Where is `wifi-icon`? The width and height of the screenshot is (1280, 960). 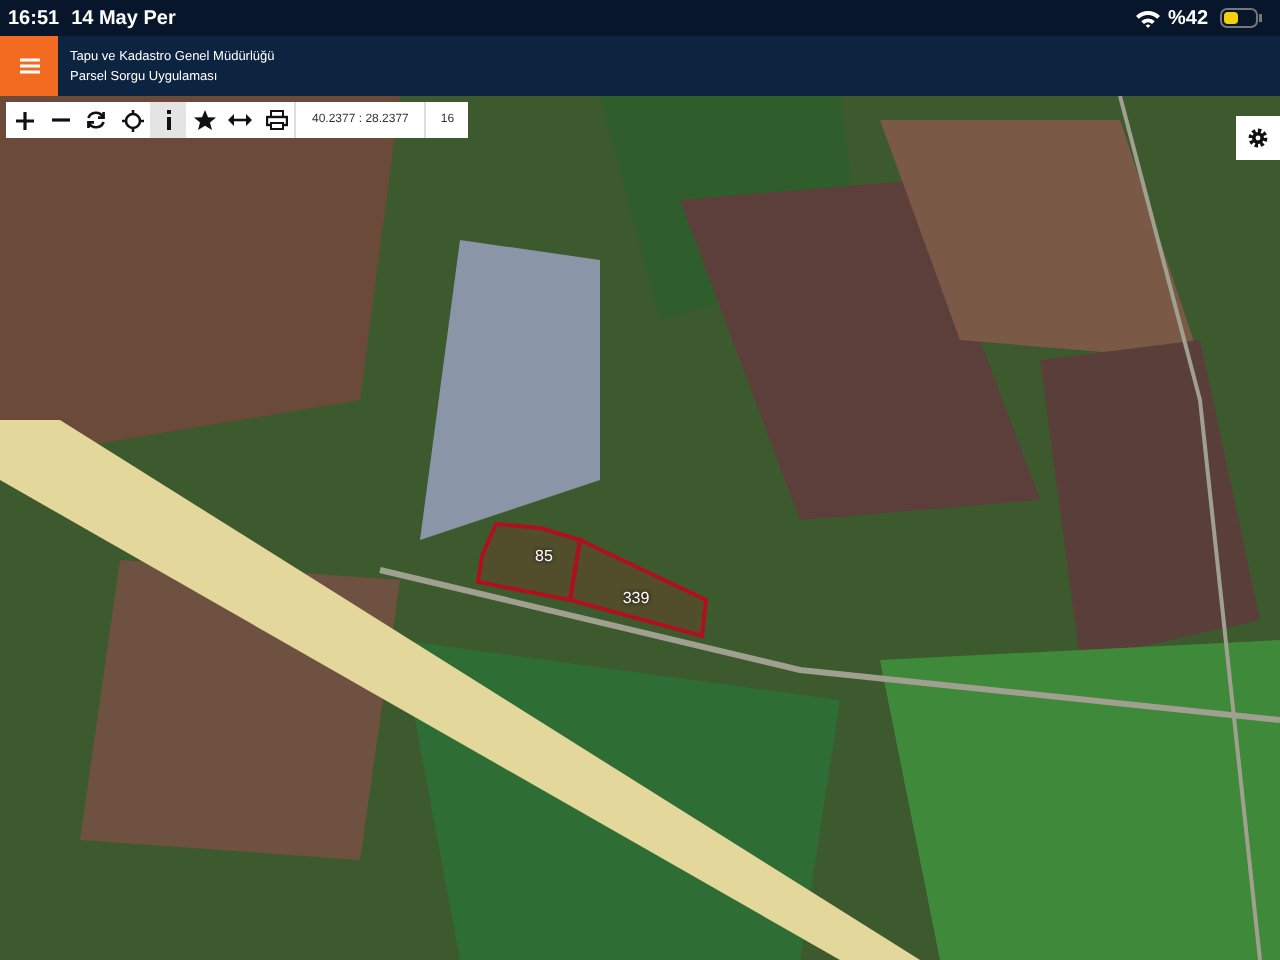
wifi-icon is located at coordinates (1147, 18).